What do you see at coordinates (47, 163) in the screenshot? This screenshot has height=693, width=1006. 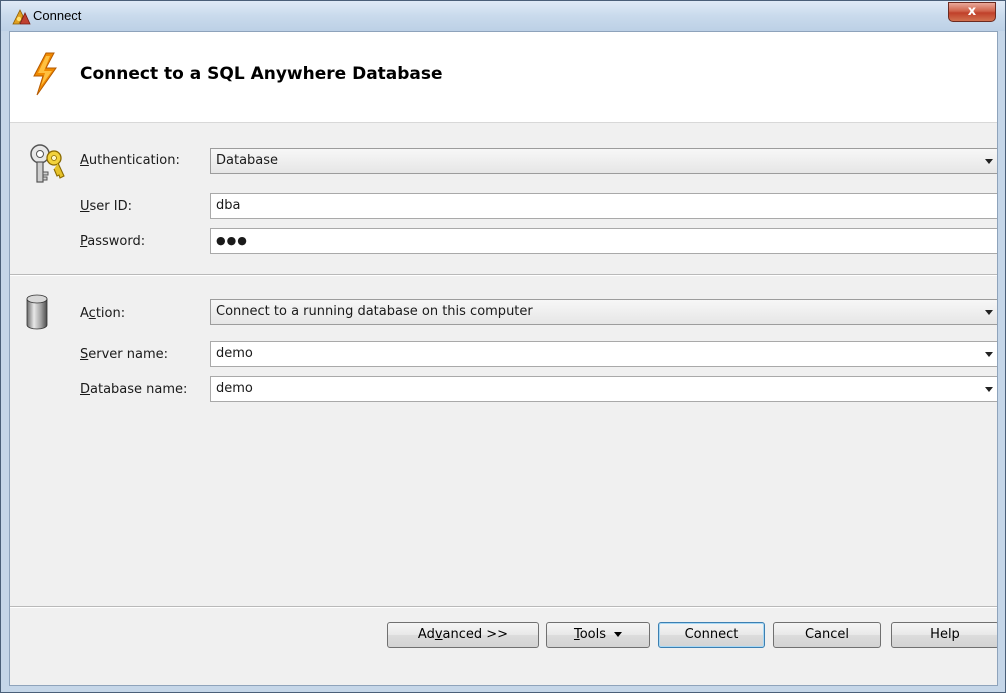 I see `keys-icon` at bounding box center [47, 163].